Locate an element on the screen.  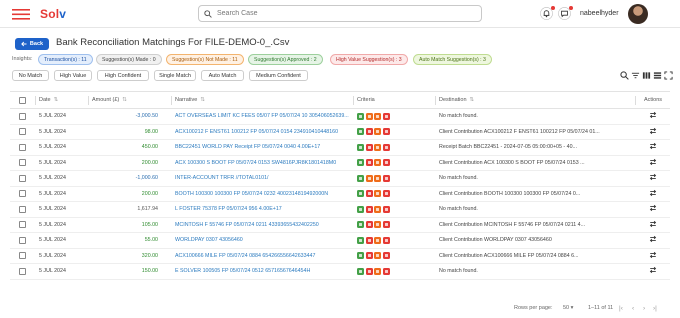
prev-page-icon: ‹ is located at coordinates (633, 308).